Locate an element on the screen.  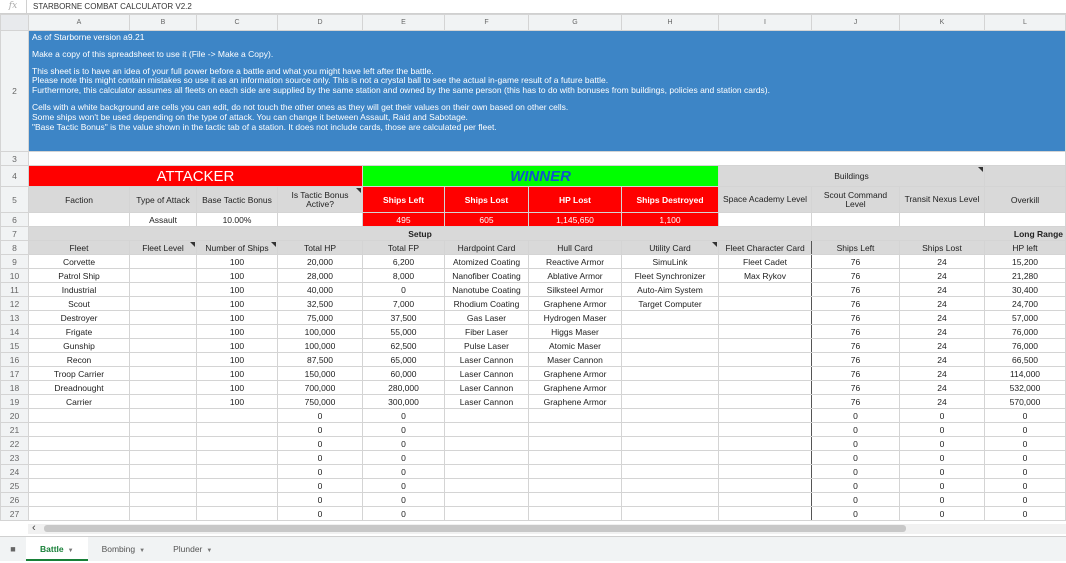
table-cell: Max Rykov is located at coordinates (765, 275).